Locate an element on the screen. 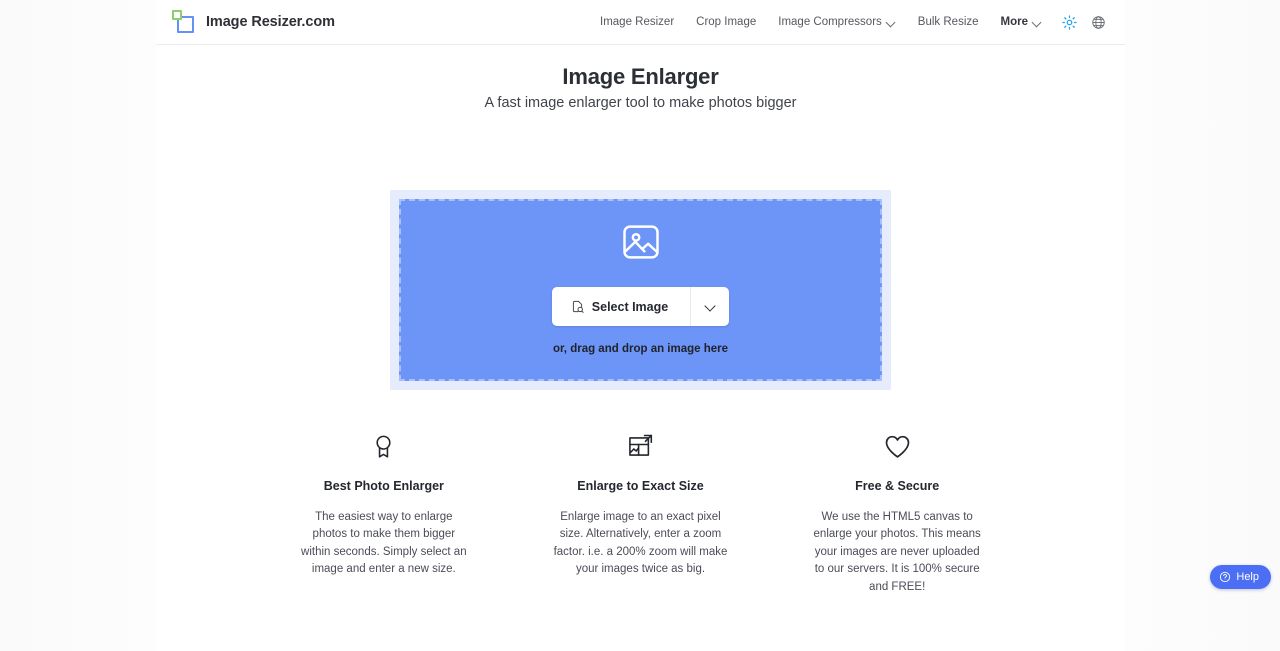  feature-title: Enlarge to Exact Size is located at coordinates (640, 485).